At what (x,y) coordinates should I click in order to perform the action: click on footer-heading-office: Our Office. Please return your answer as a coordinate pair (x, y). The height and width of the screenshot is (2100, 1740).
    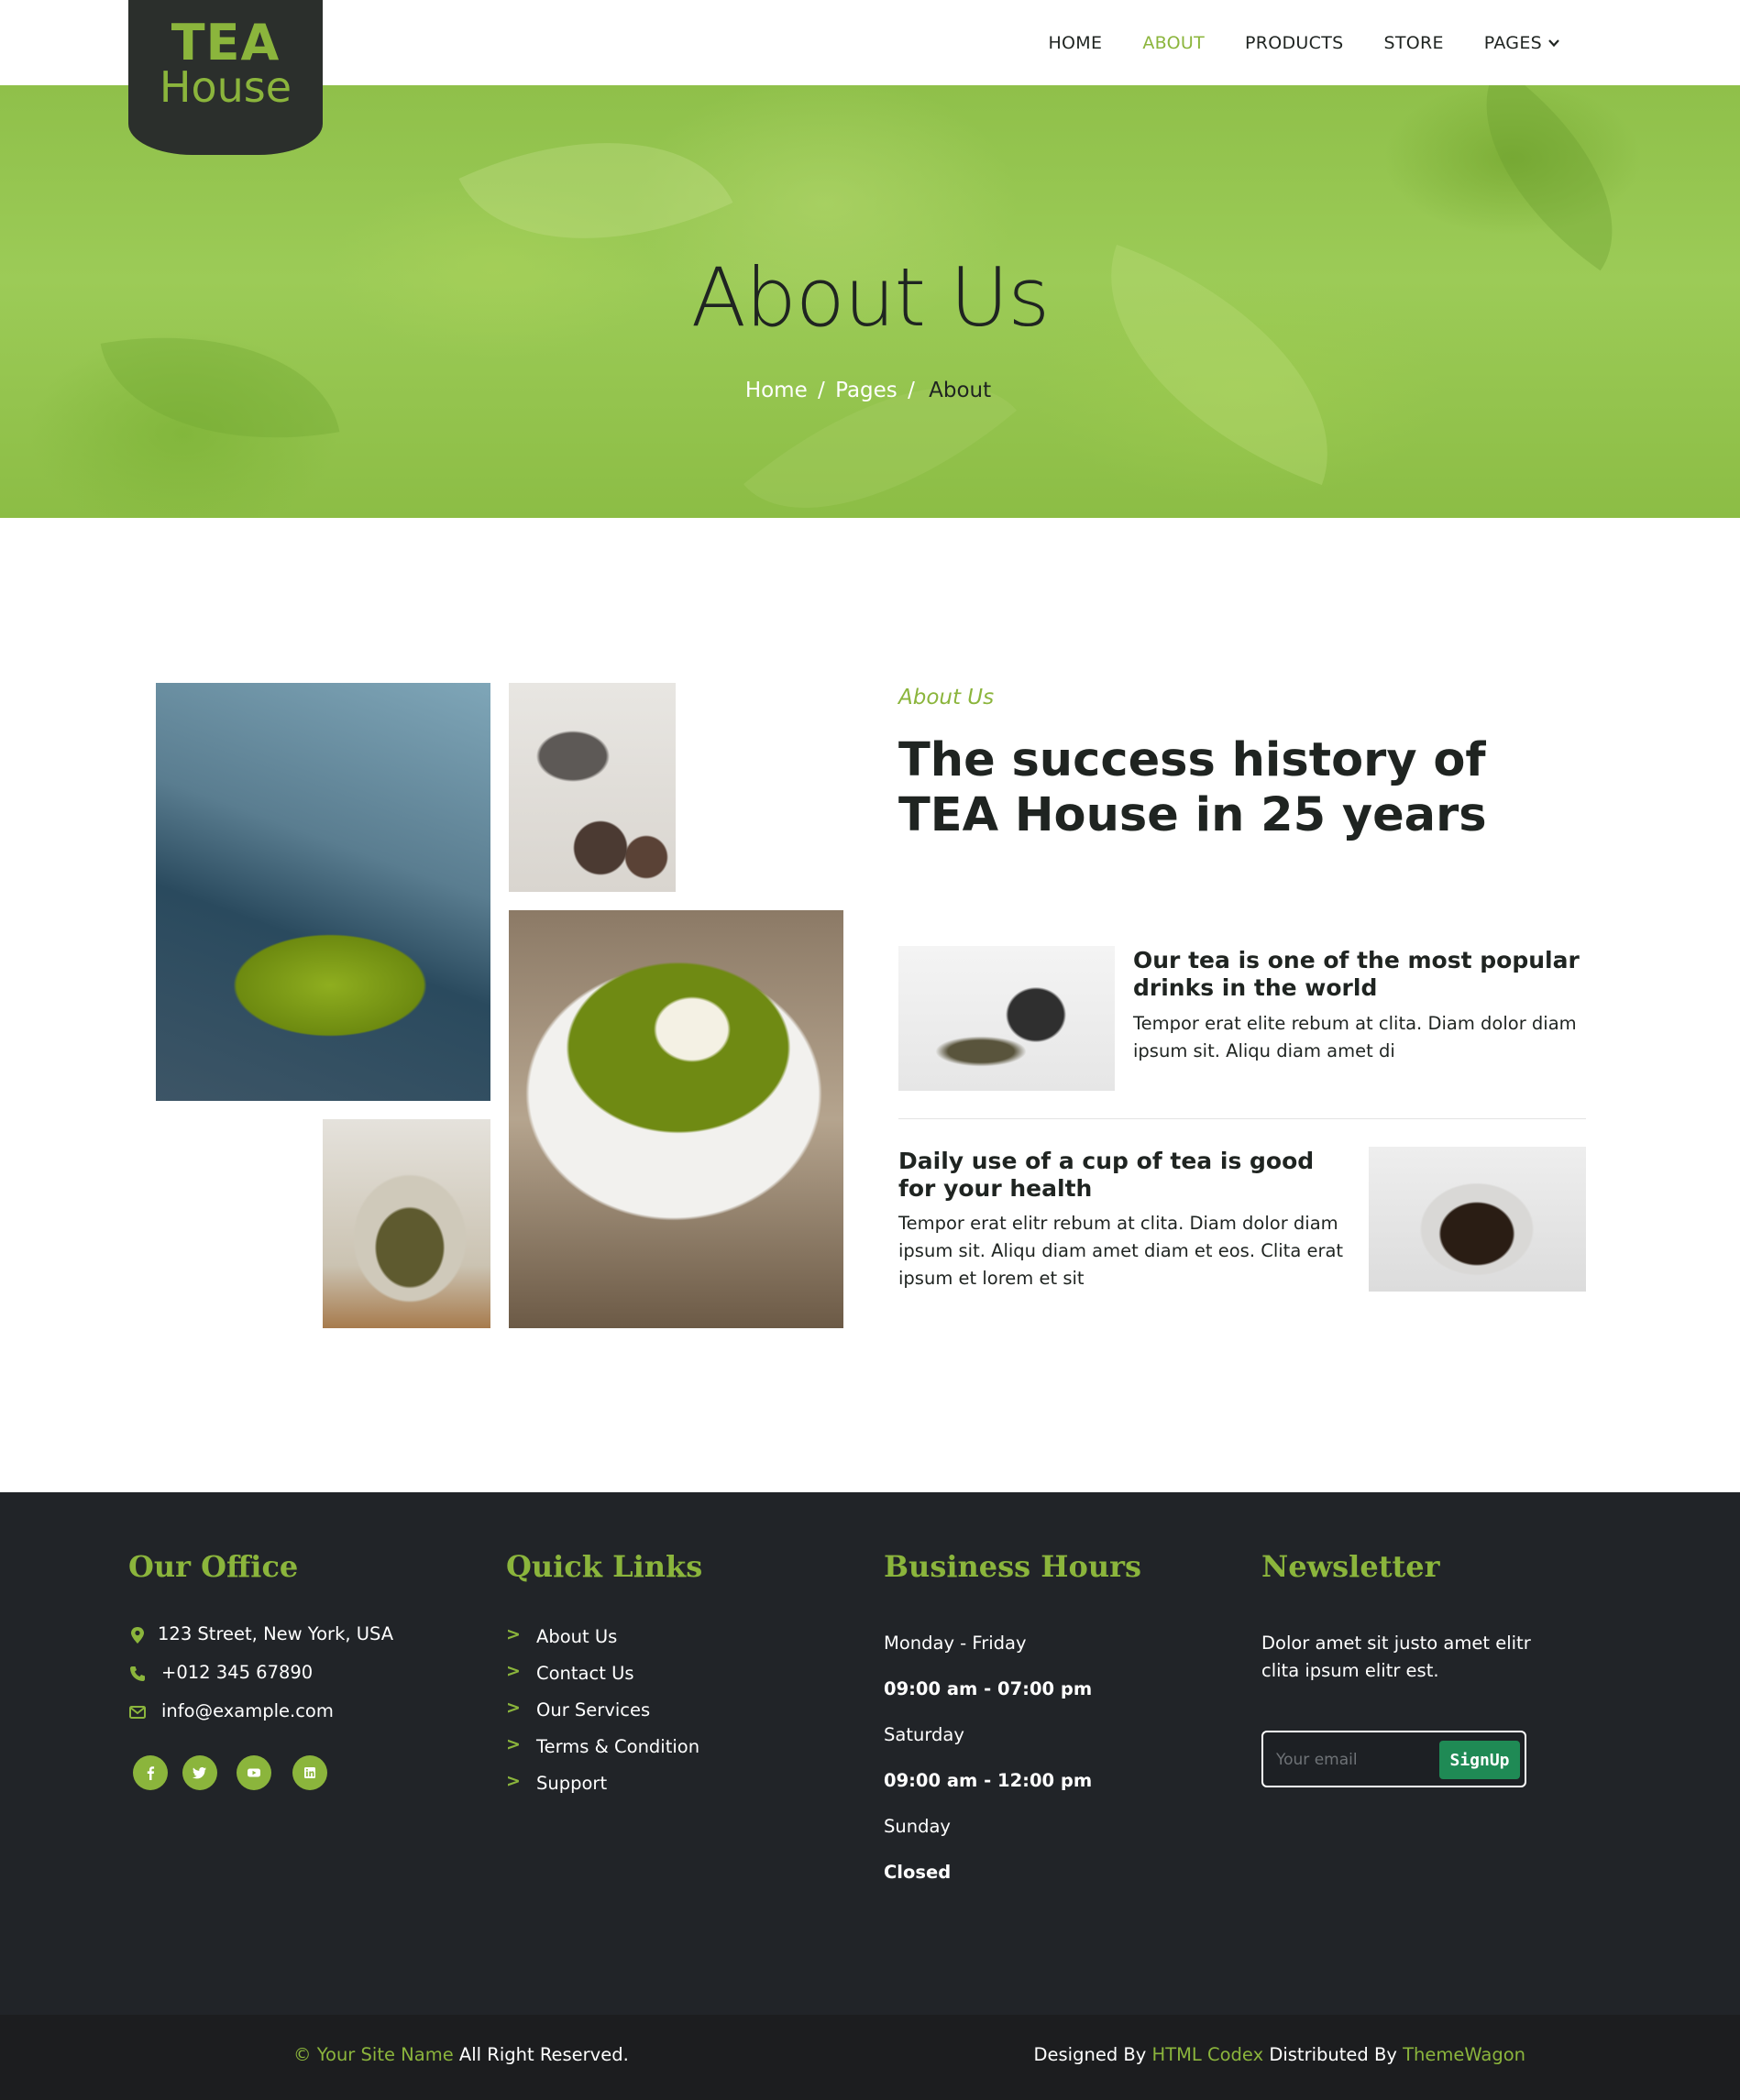
    Looking at the image, I should click on (213, 1566).